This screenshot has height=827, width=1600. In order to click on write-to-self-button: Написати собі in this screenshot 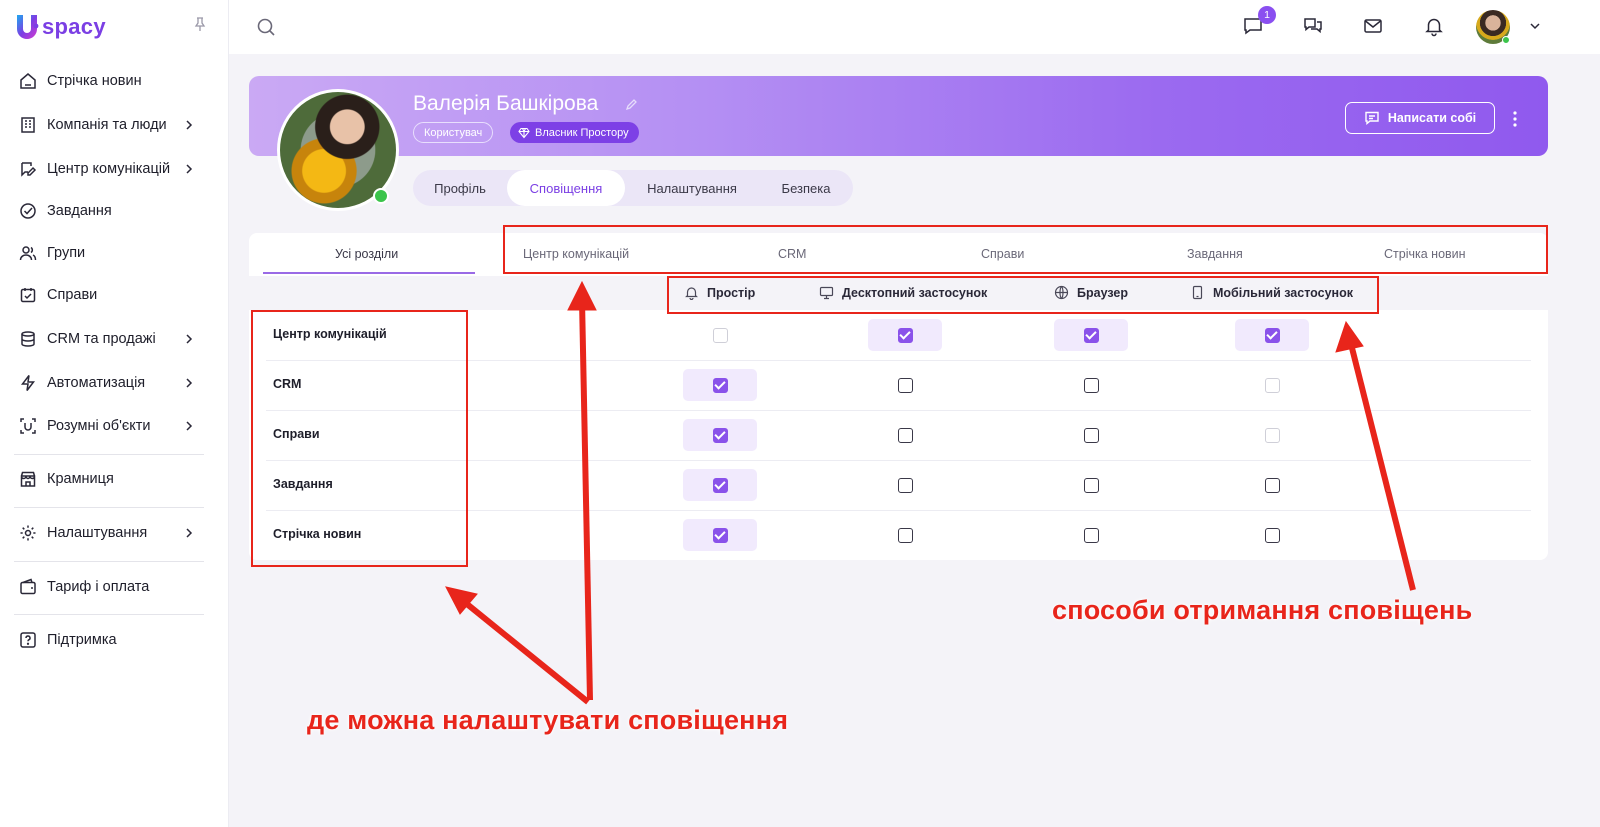, I will do `click(1420, 118)`.